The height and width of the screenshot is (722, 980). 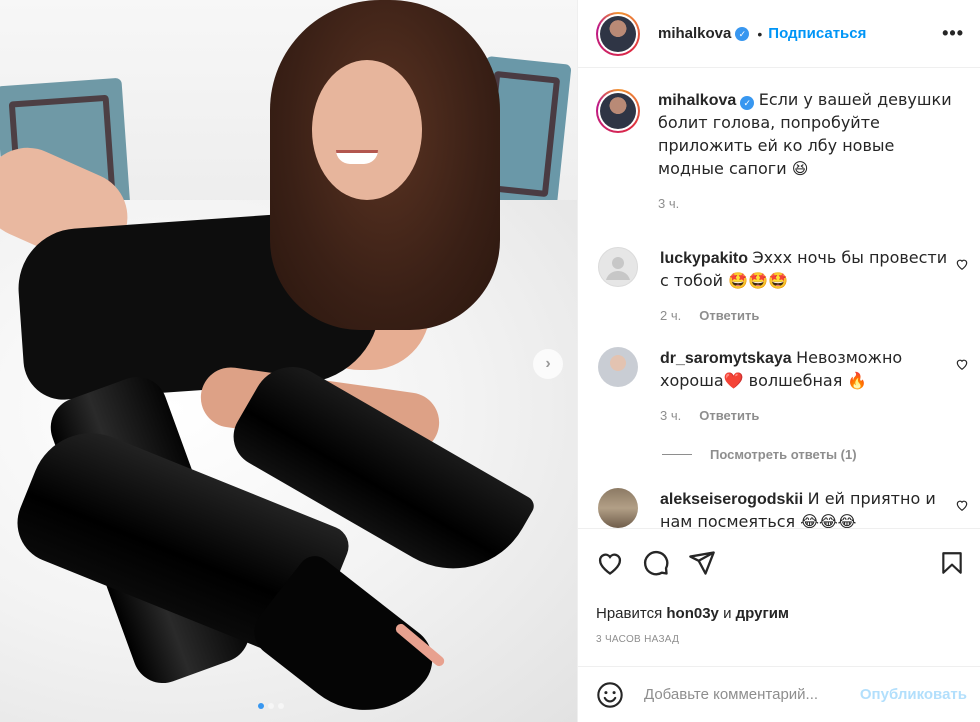 What do you see at coordinates (697, 100) in the screenshot?
I see `caption-username: mihalkova` at bounding box center [697, 100].